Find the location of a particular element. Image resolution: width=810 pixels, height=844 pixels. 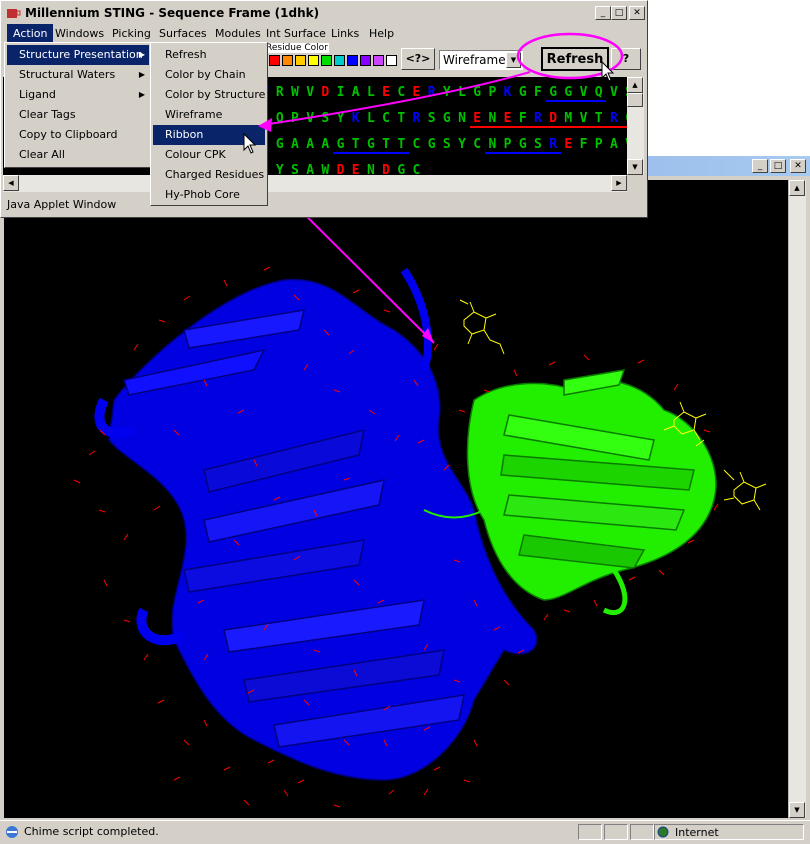

annotation-overlay is located at coordinates (433, 93).